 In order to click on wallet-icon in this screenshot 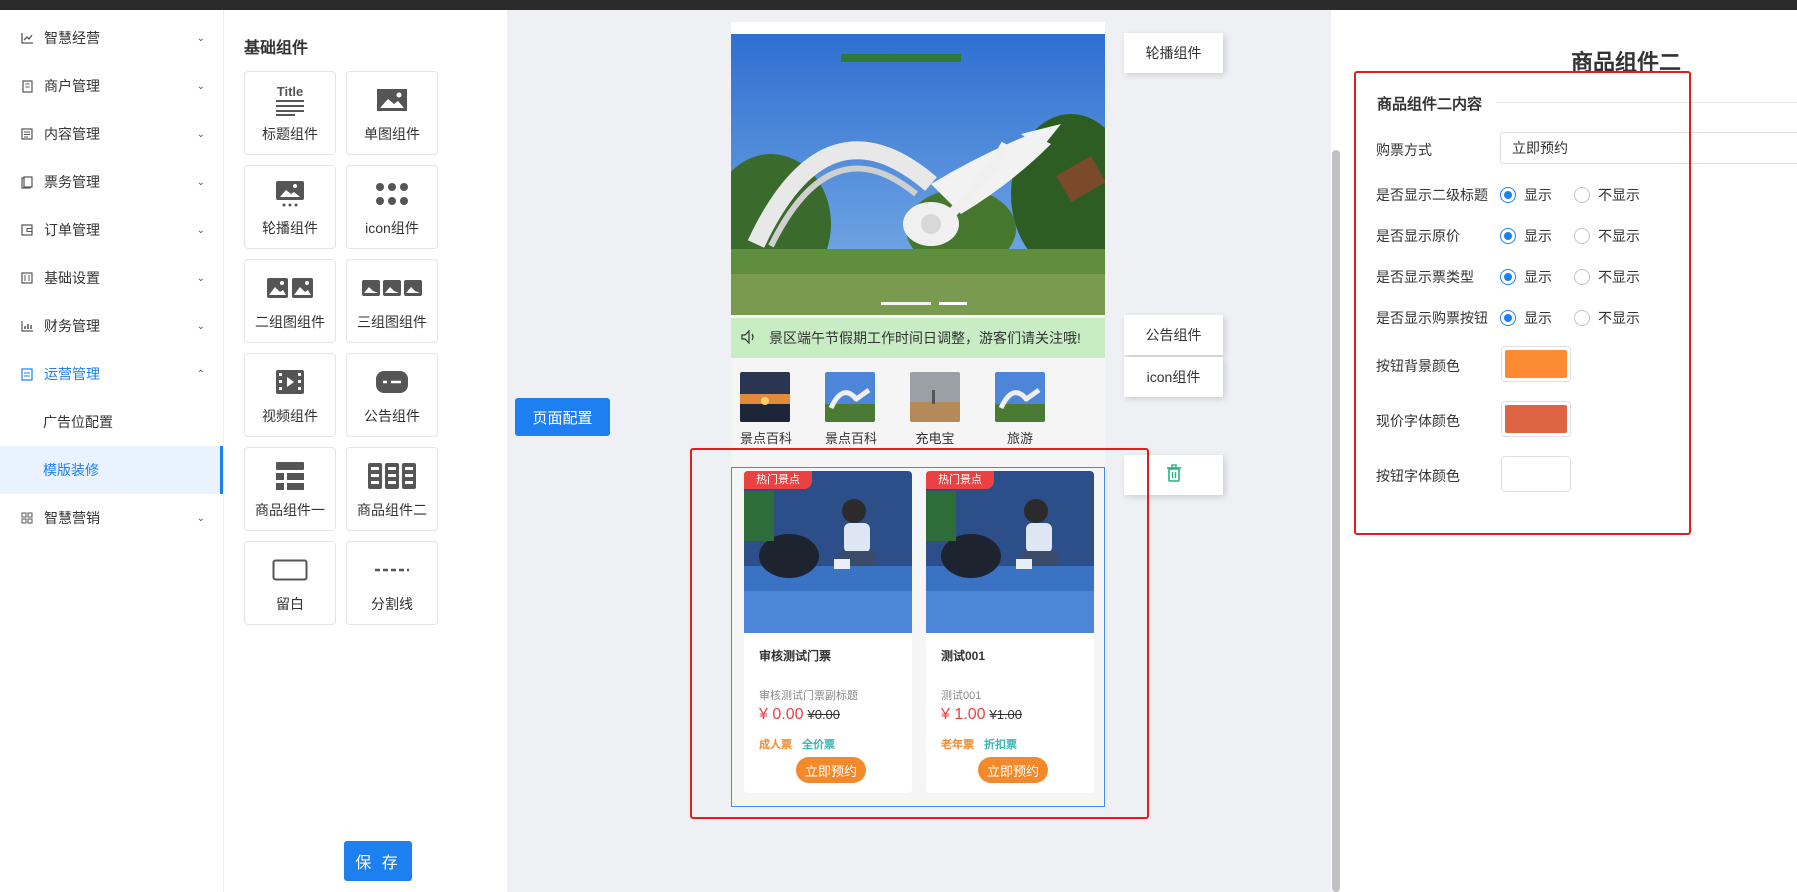, I will do `click(27, 230)`.